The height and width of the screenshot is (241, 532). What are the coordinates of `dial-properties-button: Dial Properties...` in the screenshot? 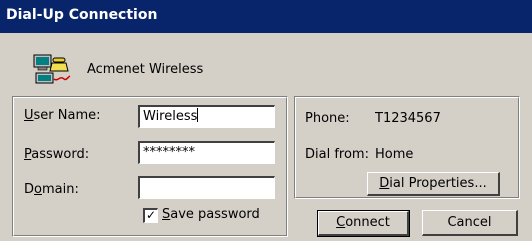 It's located at (433, 184).